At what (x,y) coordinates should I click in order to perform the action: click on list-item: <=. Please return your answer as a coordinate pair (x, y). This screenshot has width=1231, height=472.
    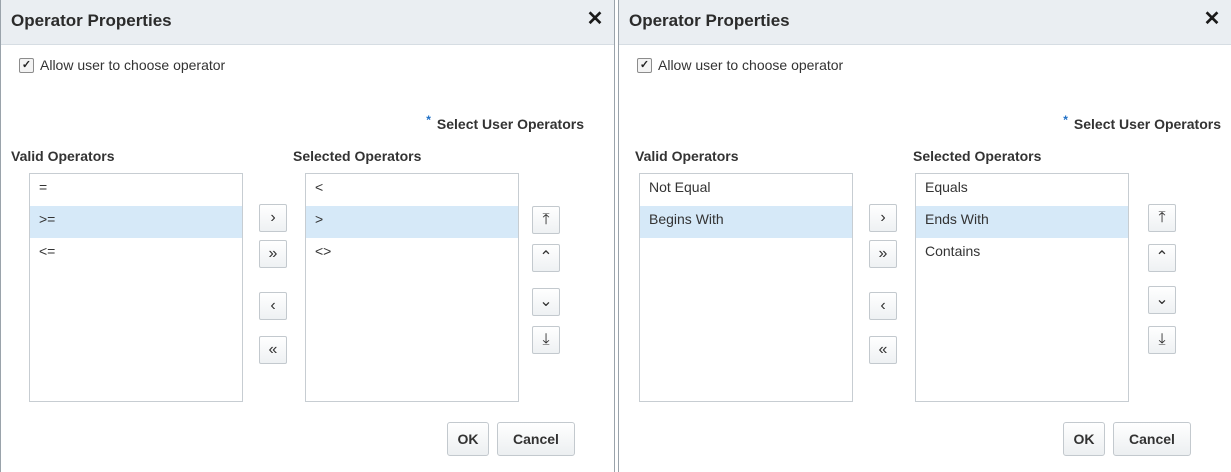
    Looking at the image, I should click on (136, 254).